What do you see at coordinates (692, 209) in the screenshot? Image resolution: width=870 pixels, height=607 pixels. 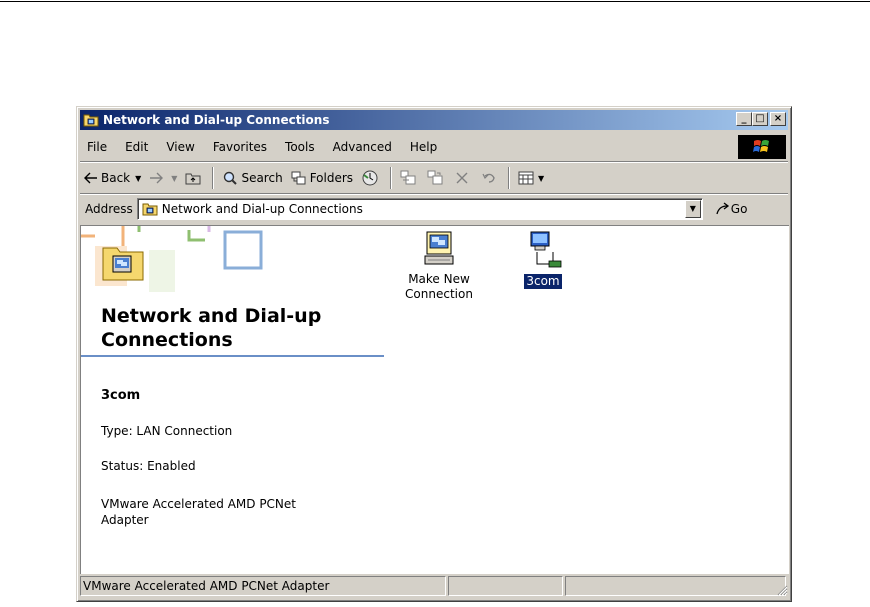 I see `address-dropdown-icon: ▼` at bounding box center [692, 209].